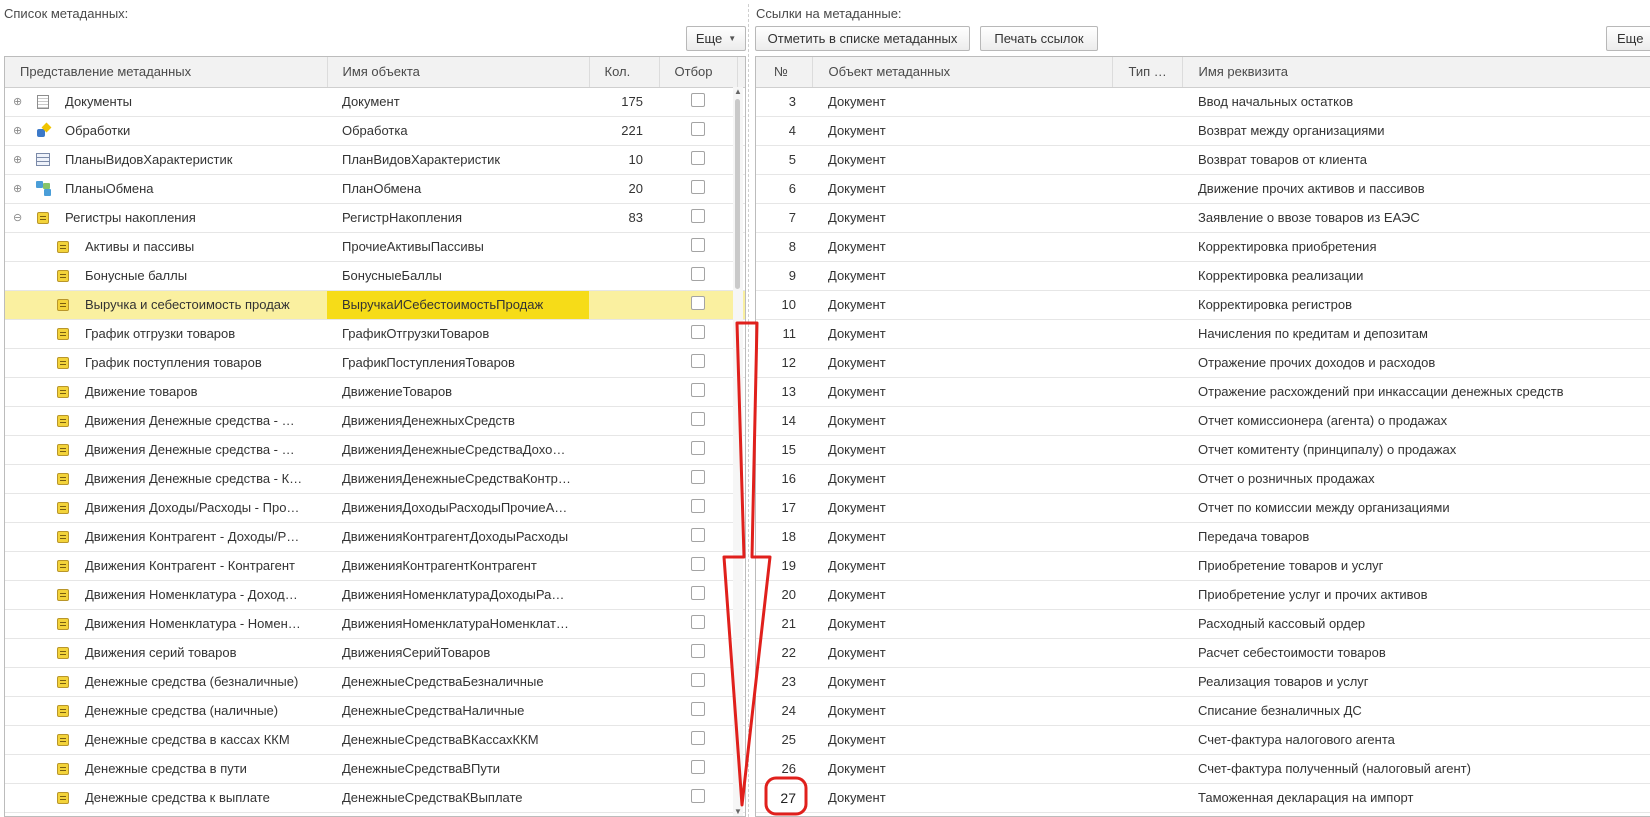  I want to click on link-row: 18 Документ Передача товаров, so click(1203, 537).